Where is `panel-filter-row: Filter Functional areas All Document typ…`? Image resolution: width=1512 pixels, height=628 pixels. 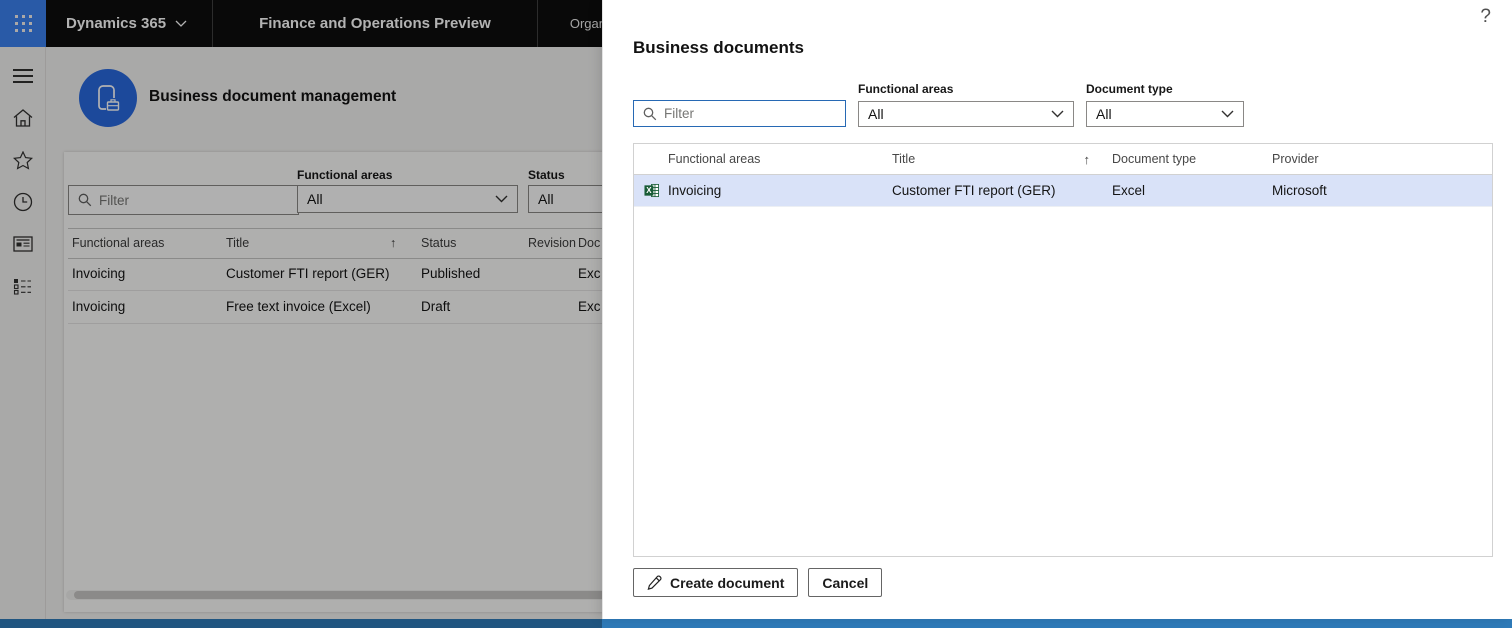 panel-filter-row: Filter Functional areas All Document typ… is located at coordinates (938, 104).